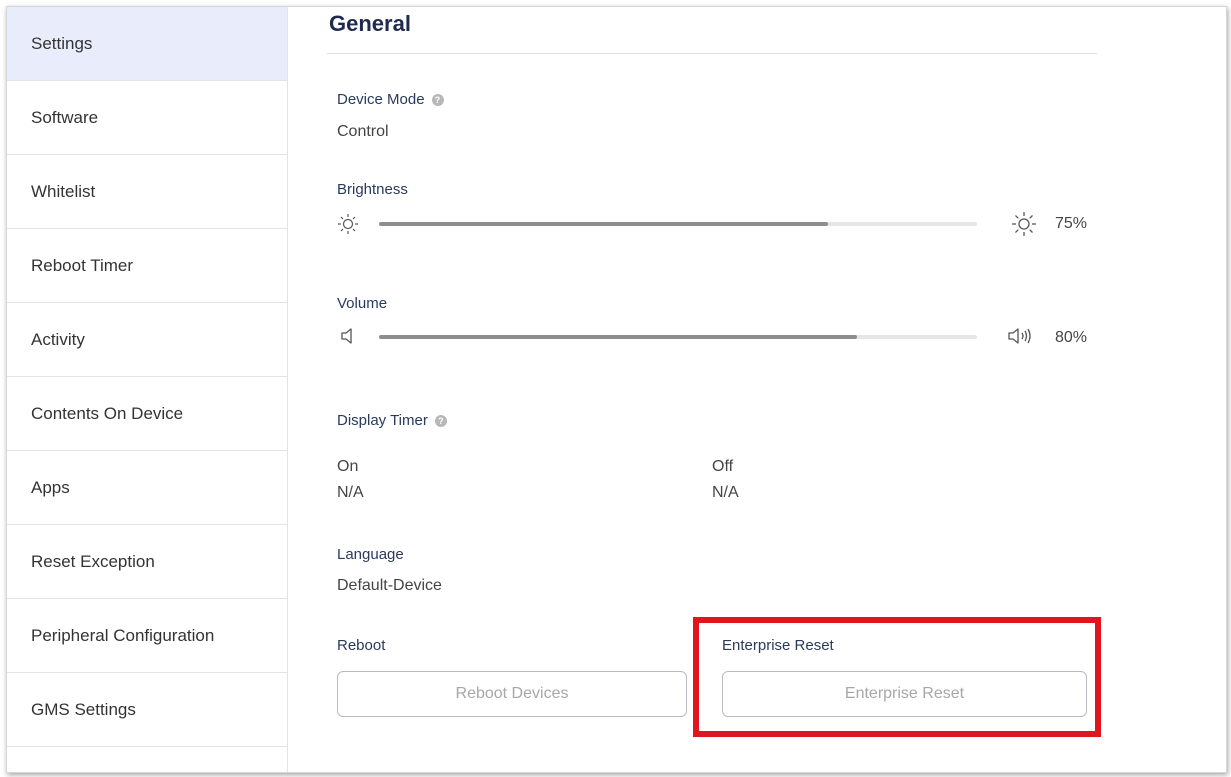  Describe the element at coordinates (382, 420) in the screenshot. I see `display-timer-label-text: Display Timer` at that location.